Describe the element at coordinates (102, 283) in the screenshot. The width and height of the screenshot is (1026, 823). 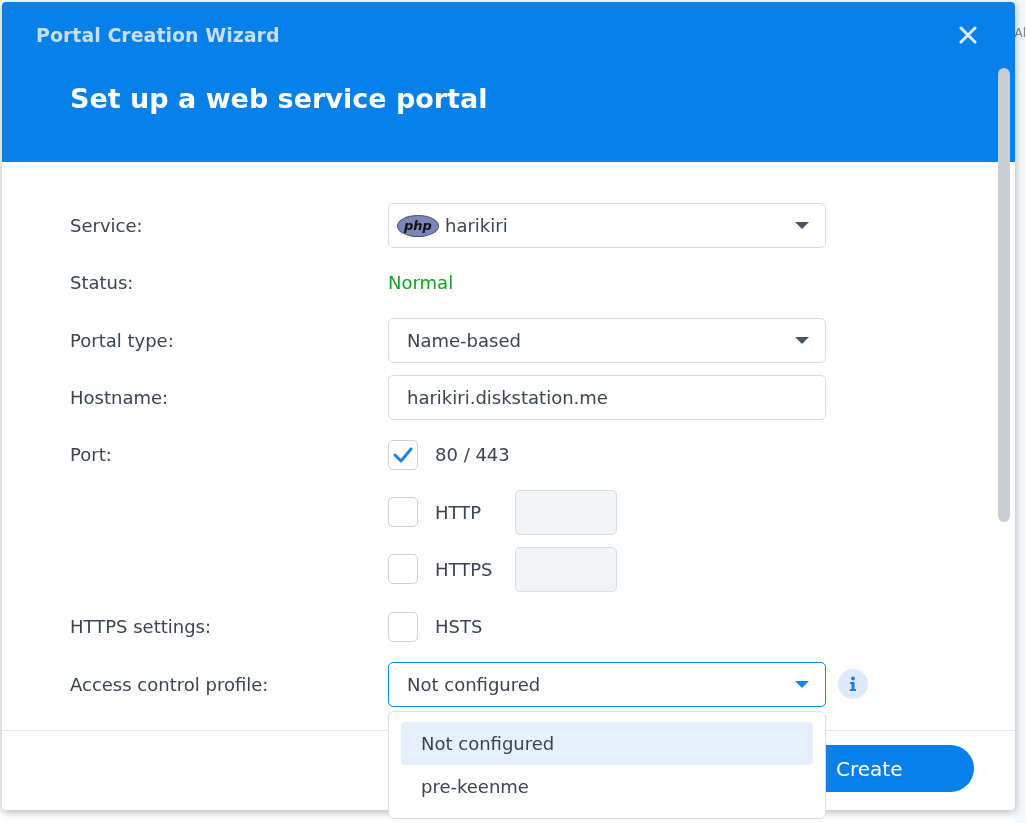
I see `field-label: Status:` at that location.